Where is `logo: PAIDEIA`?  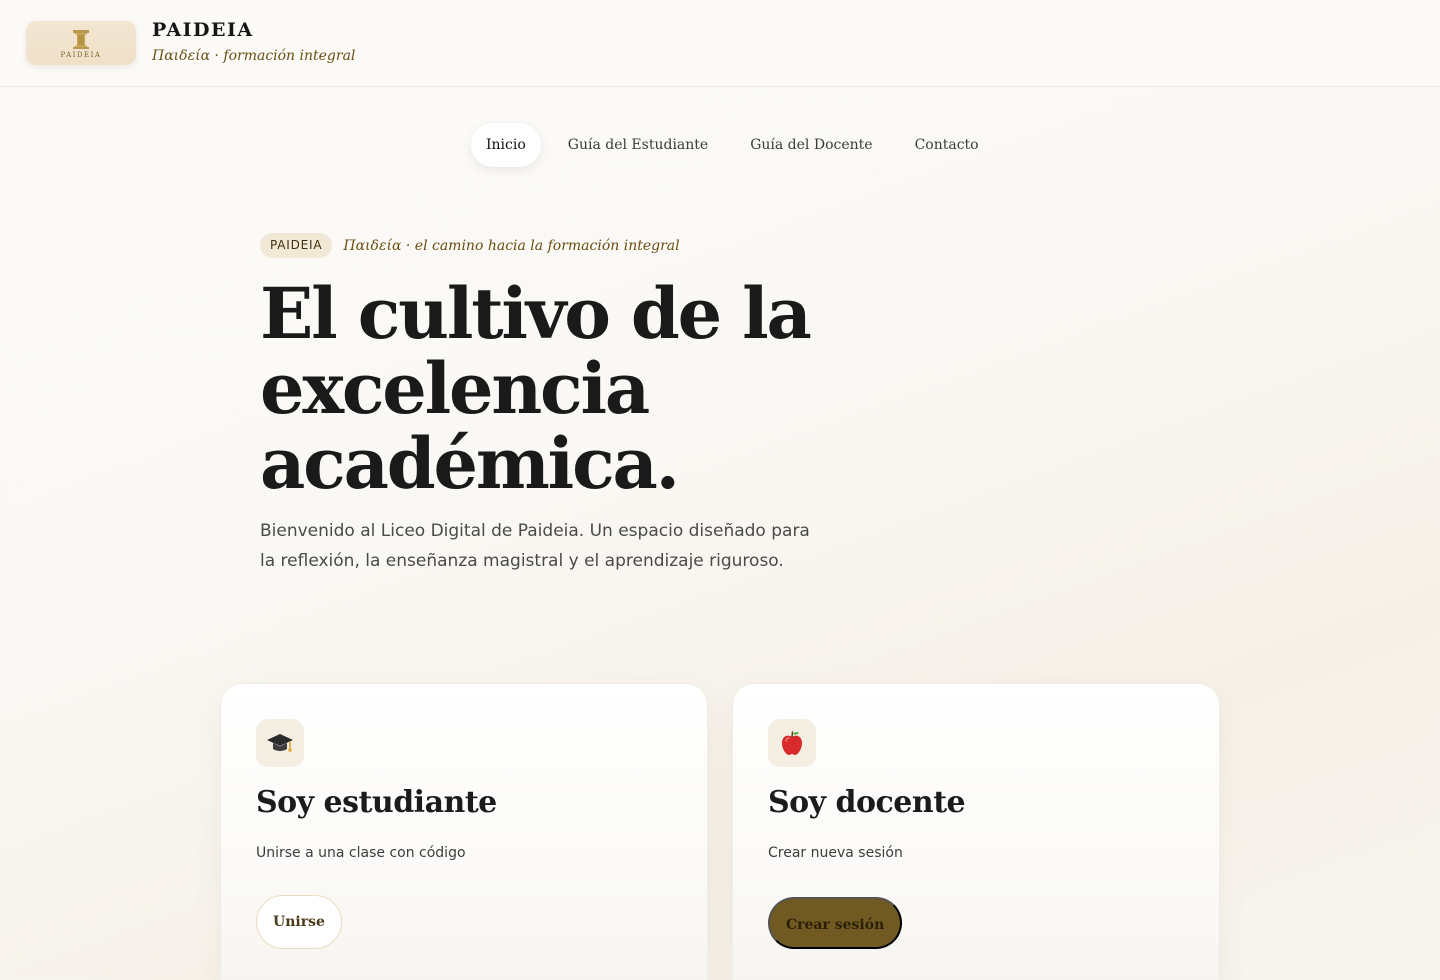 logo: PAIDEIA is located at coordinates (81, 43).